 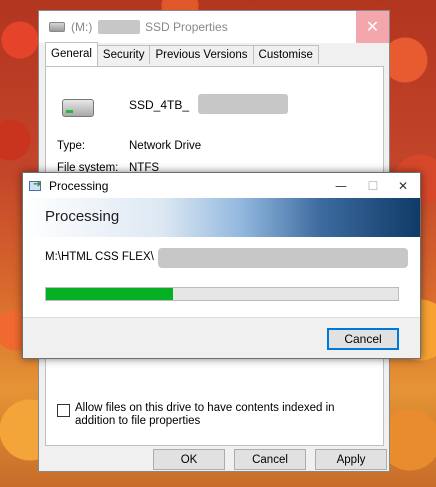 What do you see at coordinates (221, 185) in the screenshot?
I see `processing-title-bar: Processing — ☐ ✕` at bounding box center [221, 185].